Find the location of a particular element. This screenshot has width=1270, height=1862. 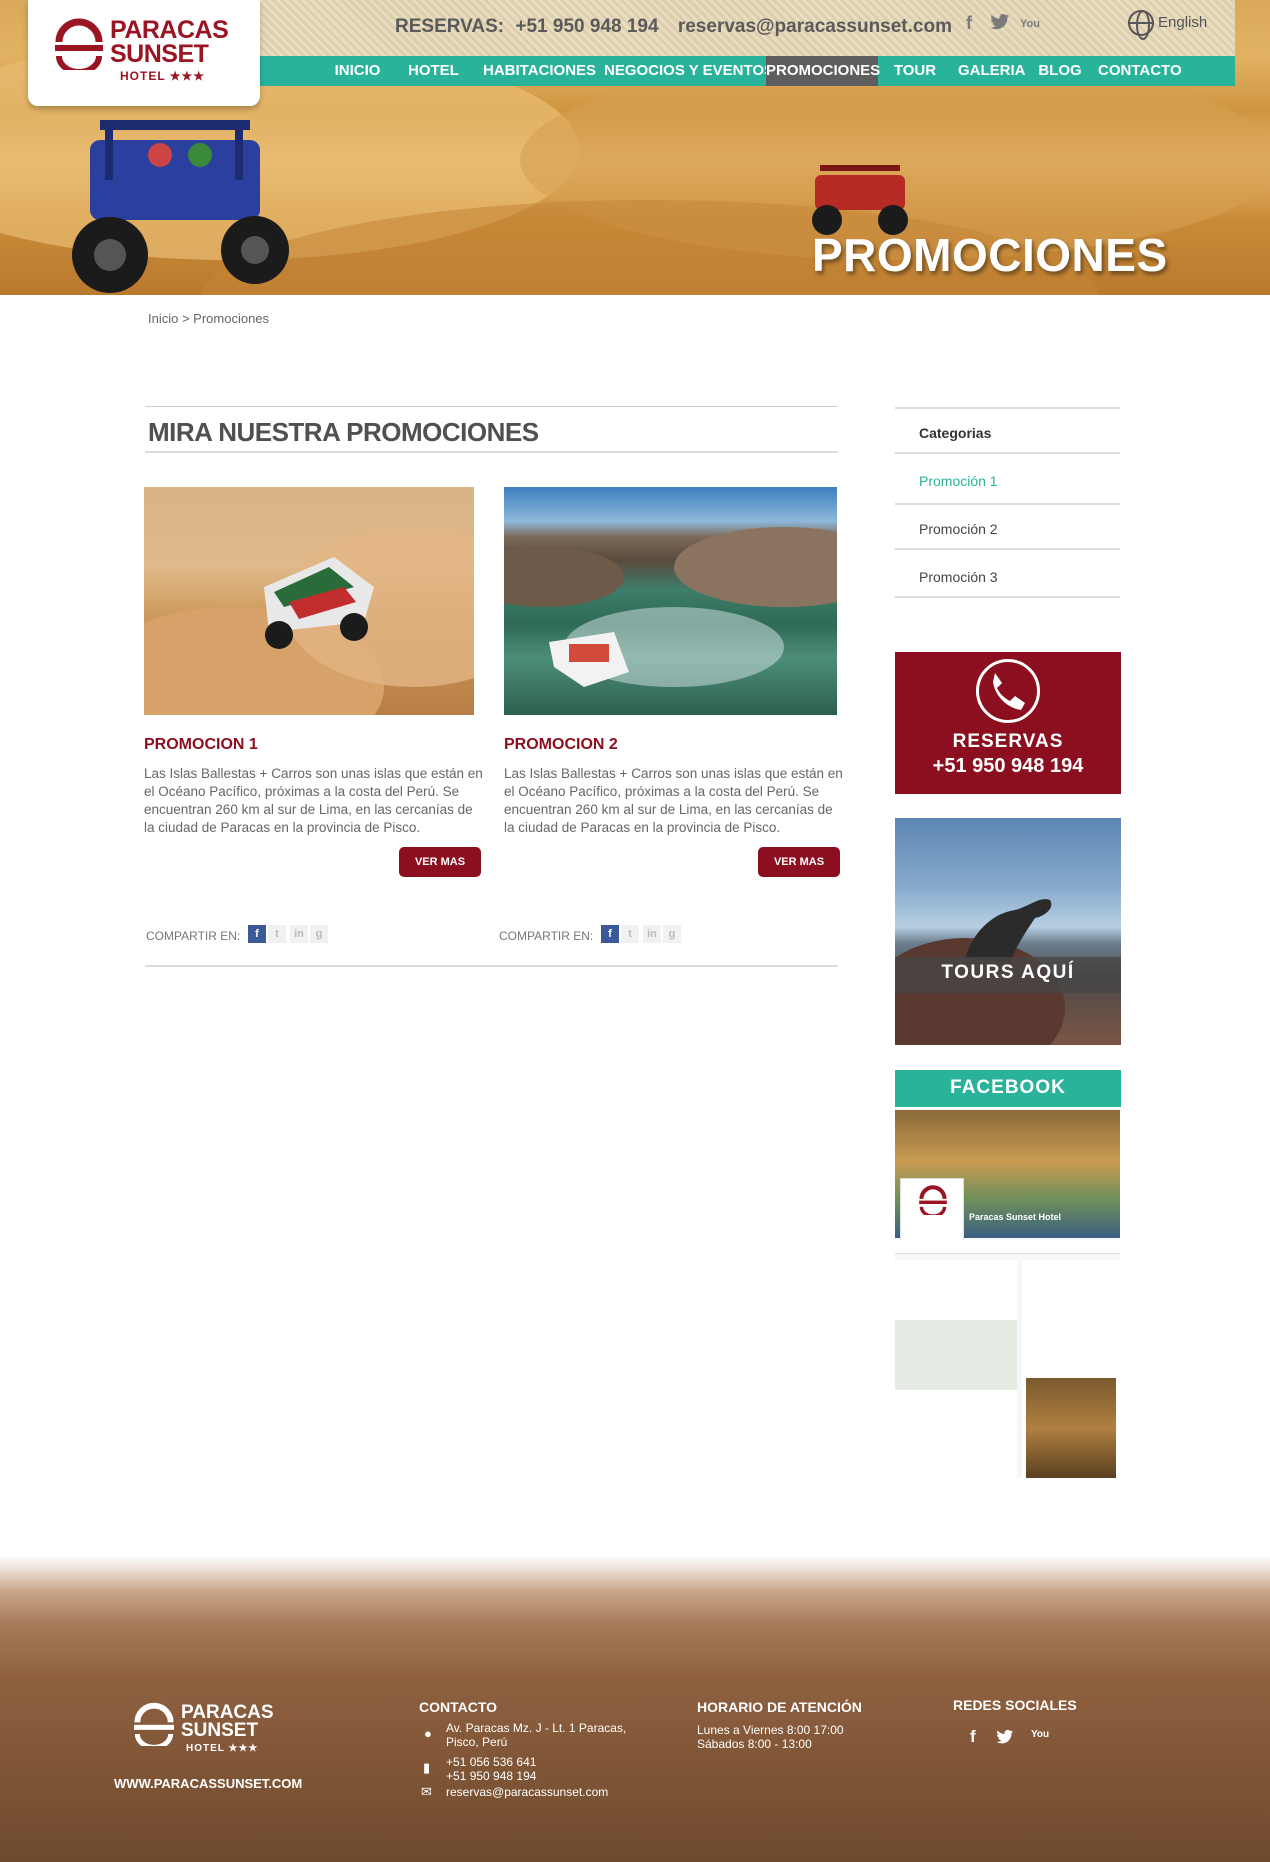

share-label-2: COMPARTIR EN: is located at coordinates (546, 936).